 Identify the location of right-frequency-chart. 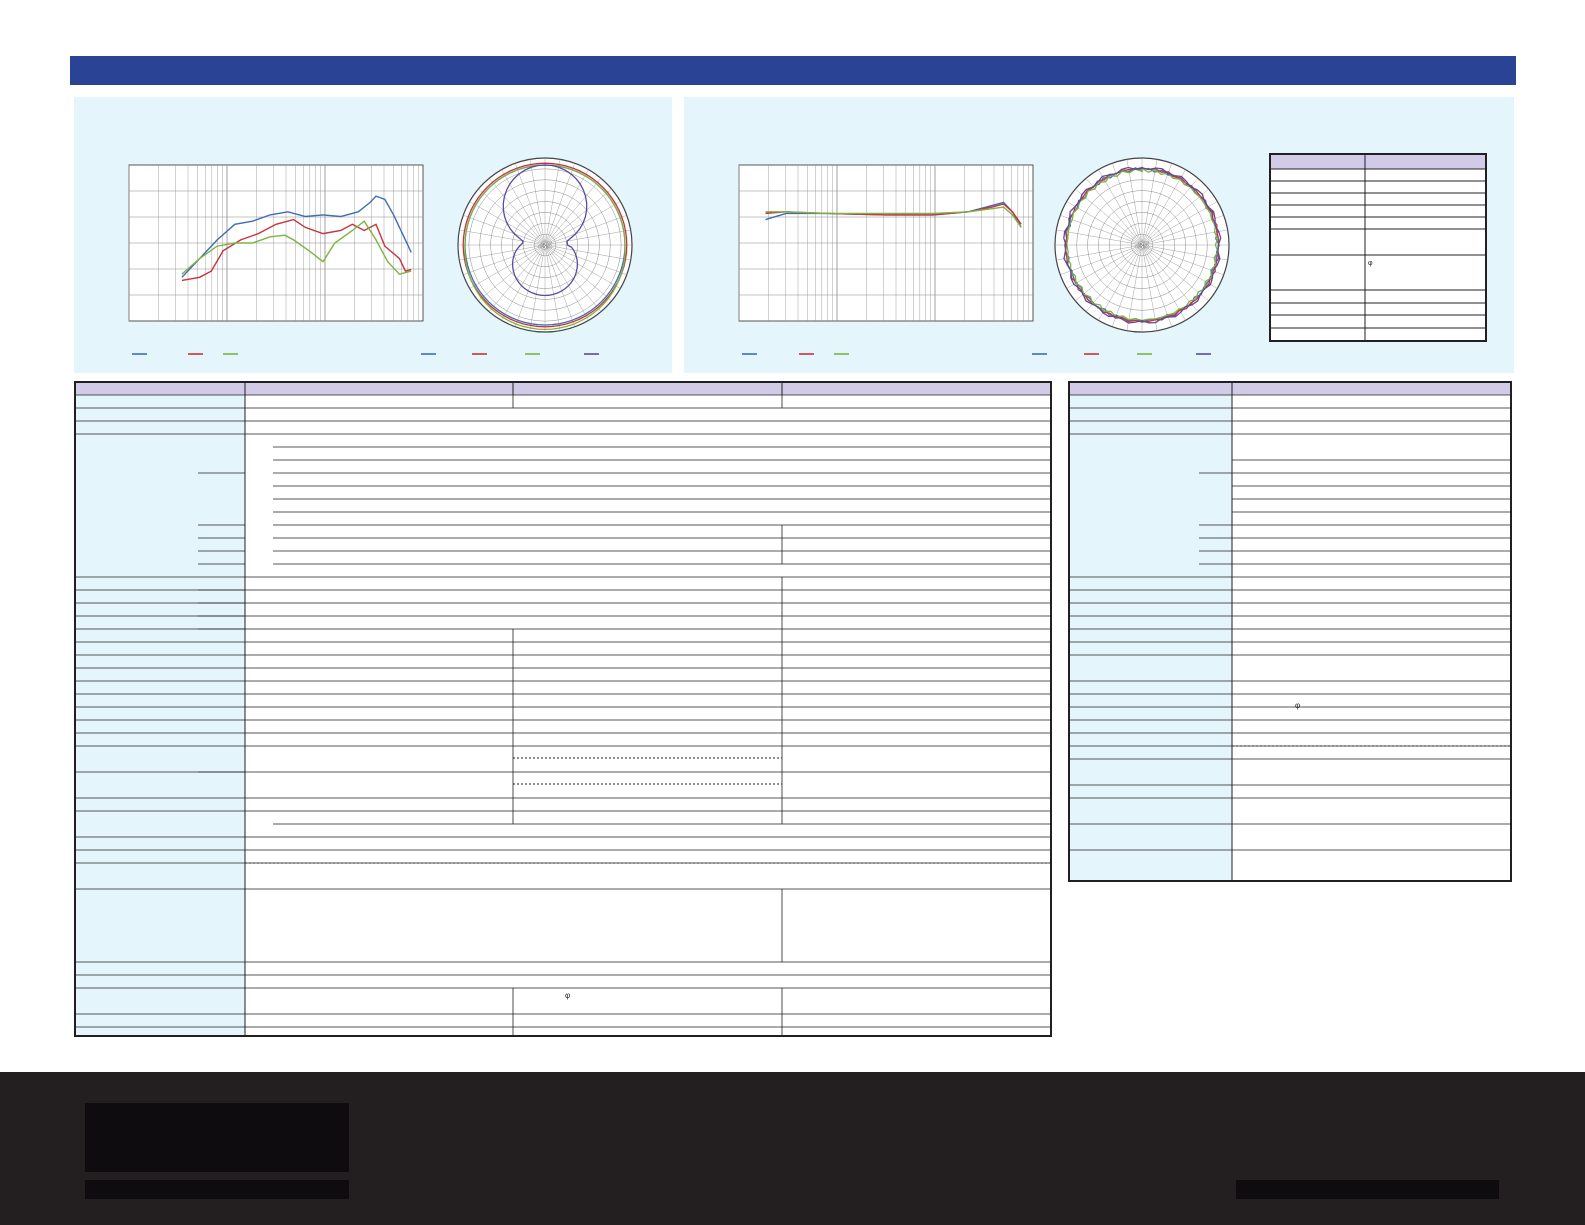
(886, 243).